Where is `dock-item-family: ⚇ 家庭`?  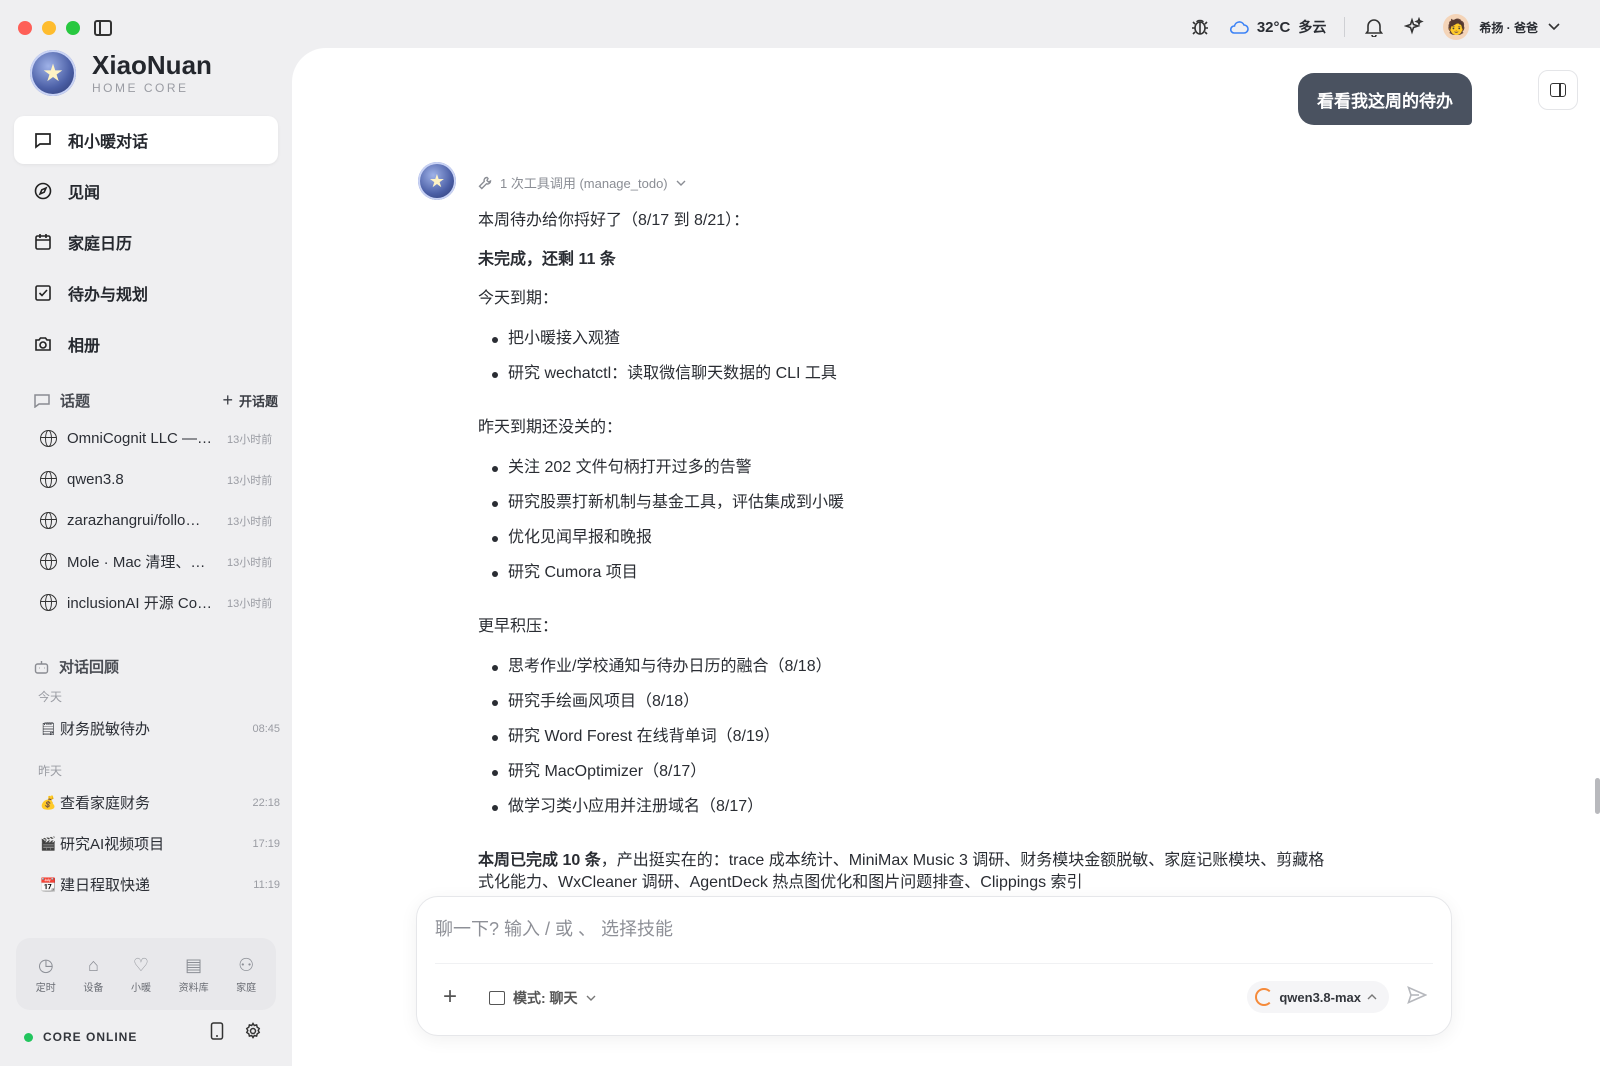 dock-item-family: ⚇ 家庭 is located at coordinates (246, 974).